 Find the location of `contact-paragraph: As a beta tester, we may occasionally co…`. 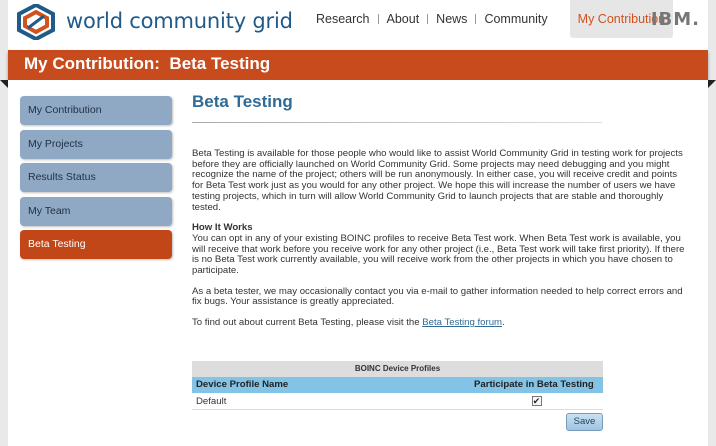

contact-paragraph: As a beta tester, we may occasionally co… is located at coordinates (437, 296).